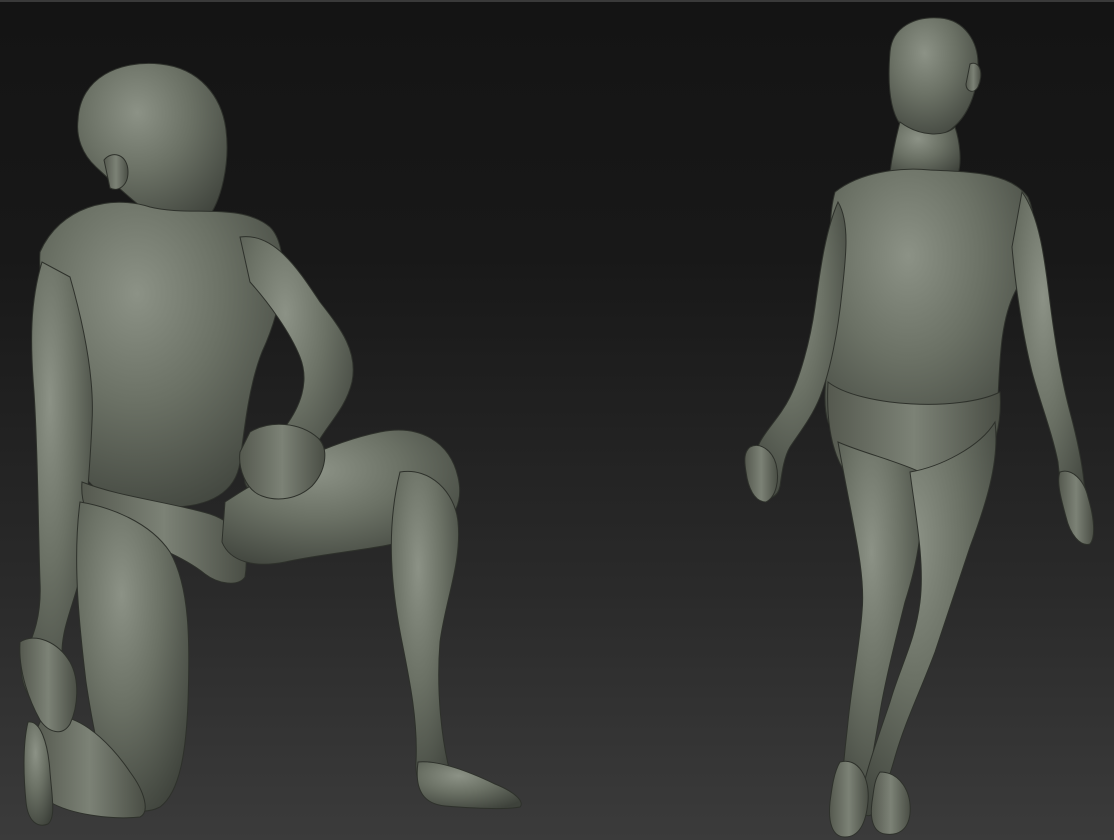  I want to click on standing-figure-head, so click(933, 77).